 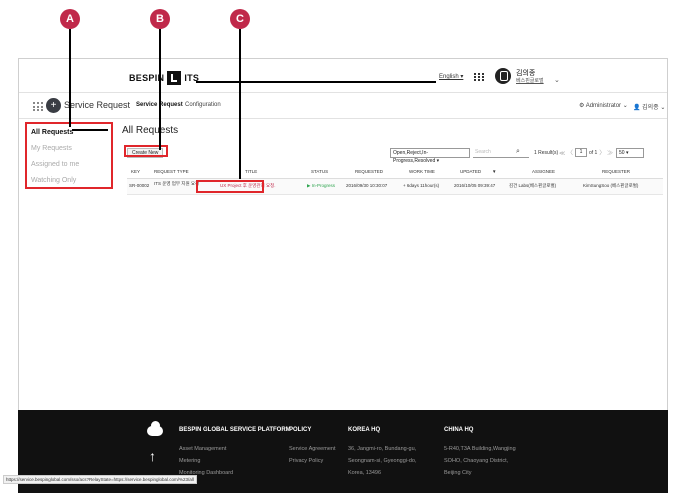 I want to click on row-work-time: + 6days 11hour(s), so click(x=421, y=185).